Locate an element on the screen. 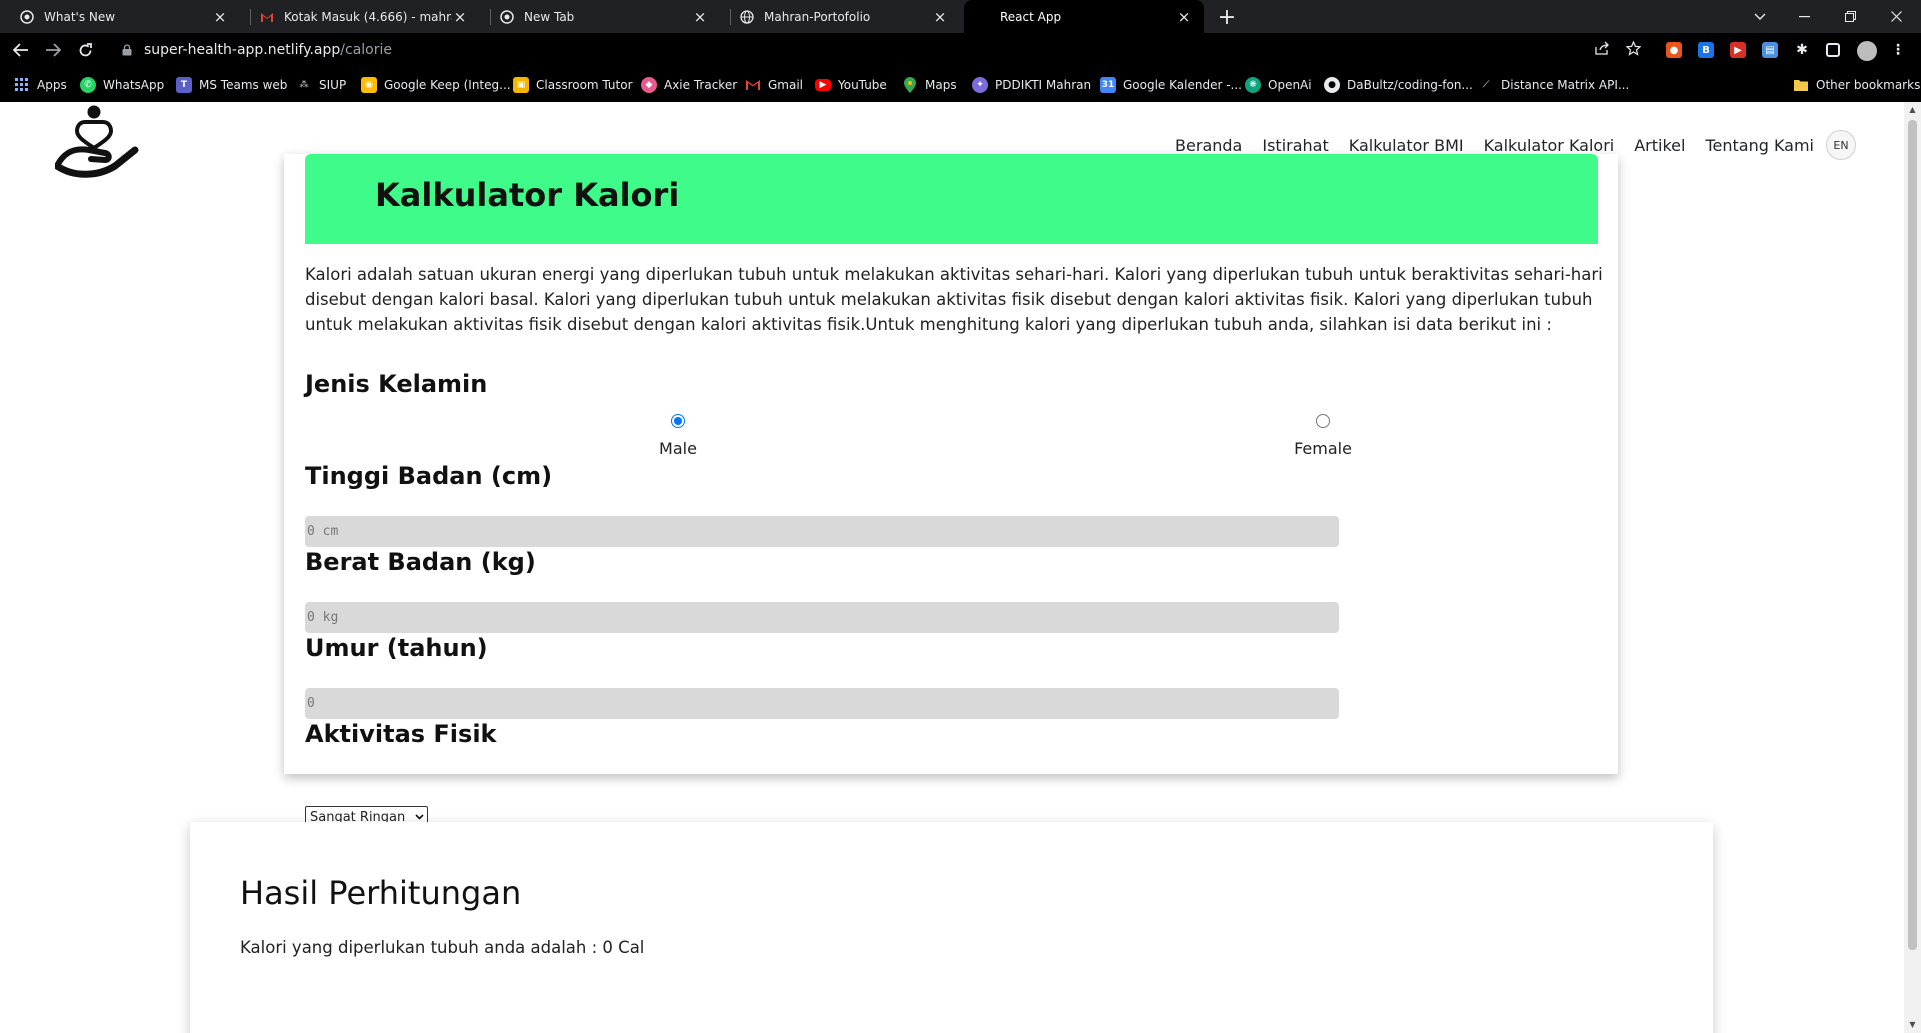  male-radio-label: Male is located at coordinates (678, 448).